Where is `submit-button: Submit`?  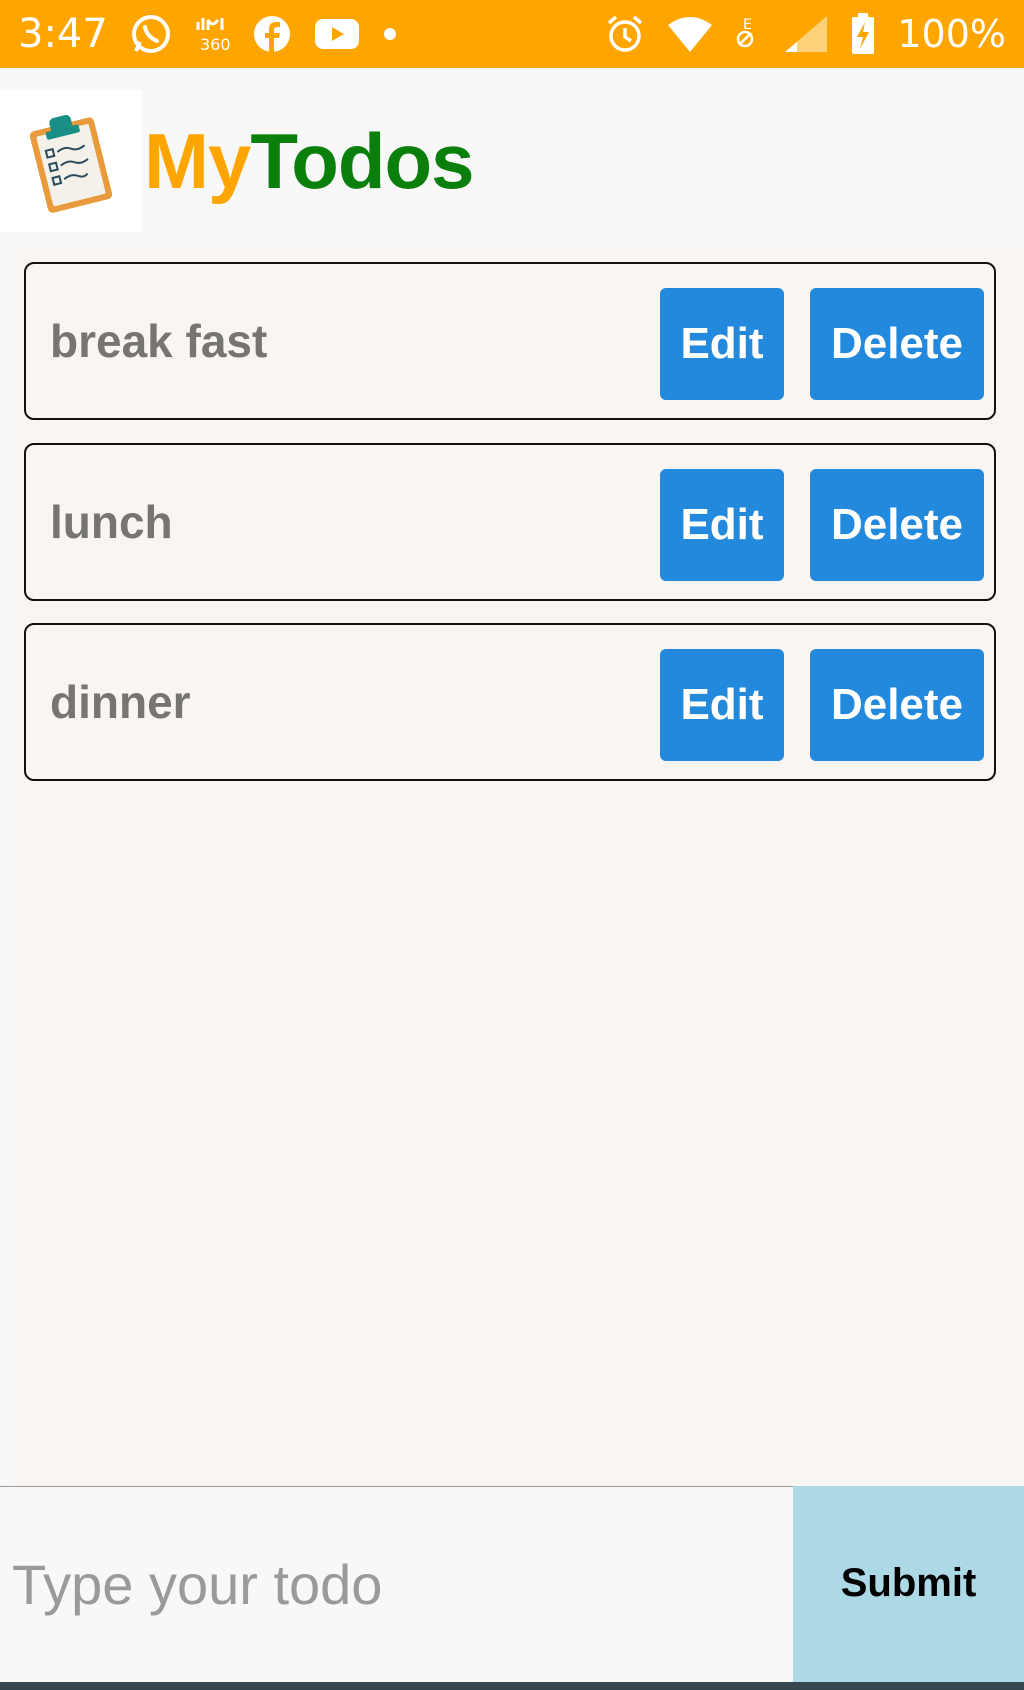 submit-button: Submit is located at coordinates (908, 1583).